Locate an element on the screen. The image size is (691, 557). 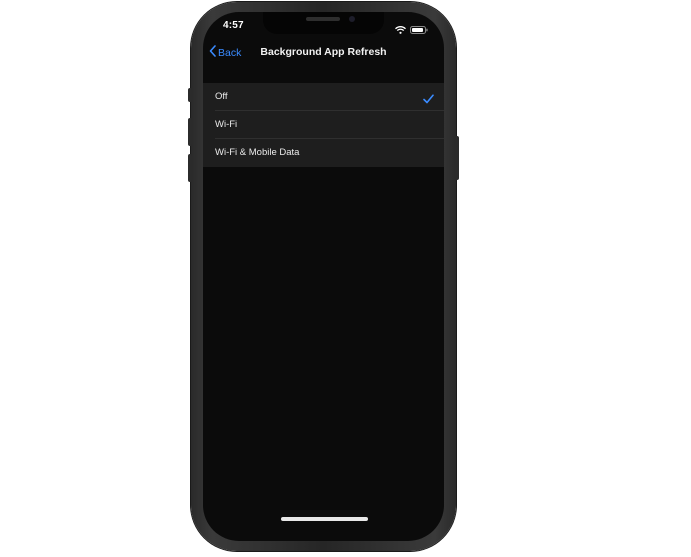
earpiece-speaker is located at coordinates (323, 19).